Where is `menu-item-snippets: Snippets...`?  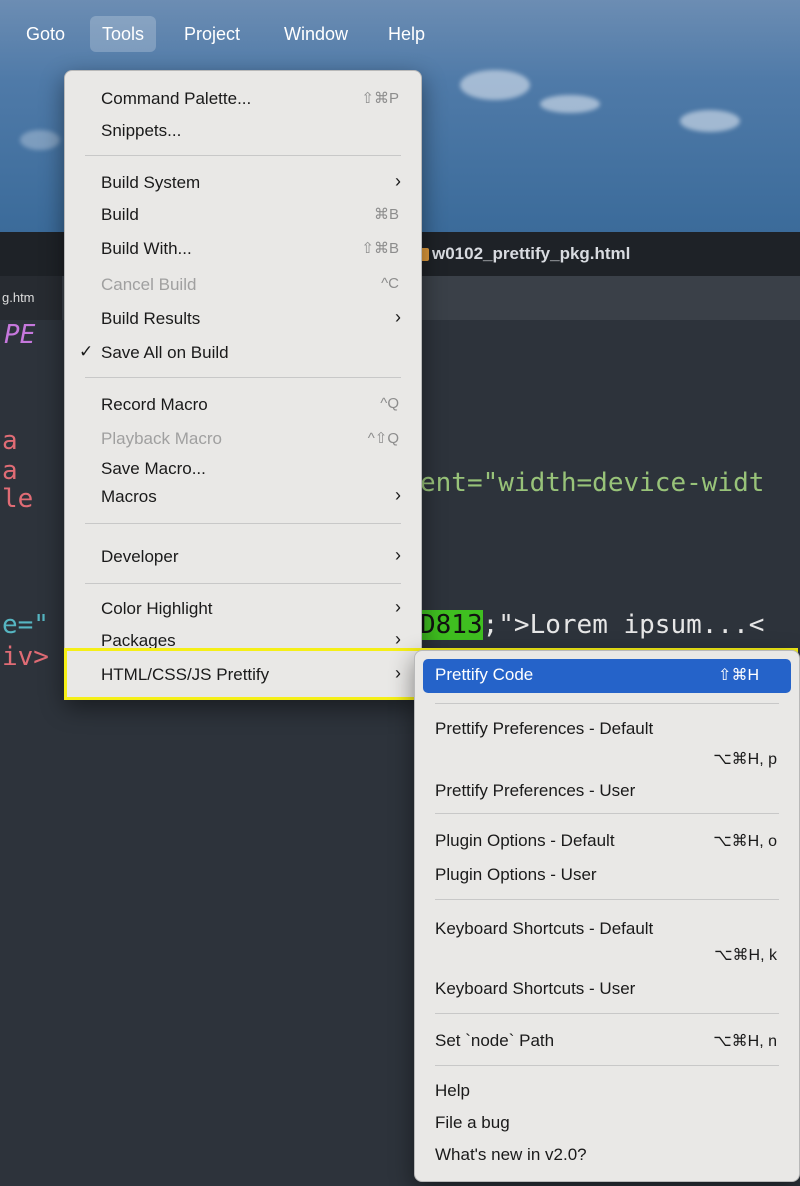
menu-item-snippets: Snippets... is located at coordinates (243, 131).